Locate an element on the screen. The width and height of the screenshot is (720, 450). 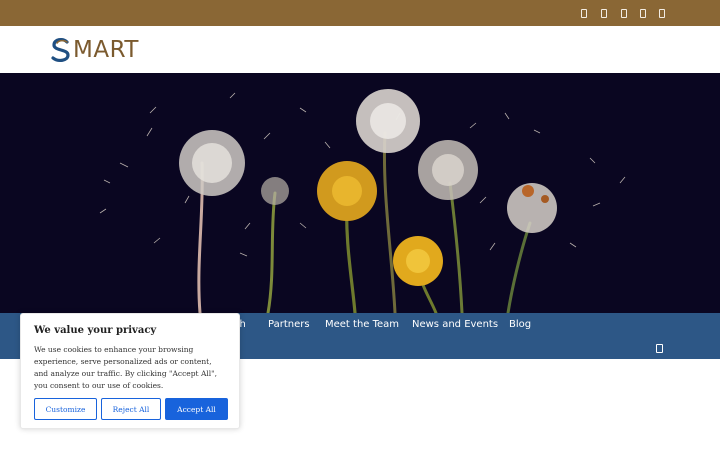
instagram-icon is located at coordinates (643, 13).